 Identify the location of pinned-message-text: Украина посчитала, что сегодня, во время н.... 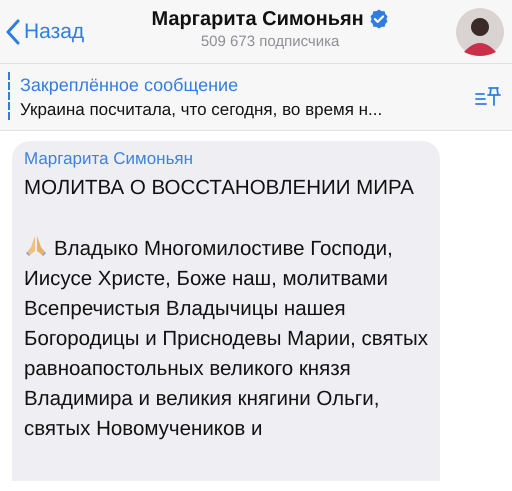
(242, 110).